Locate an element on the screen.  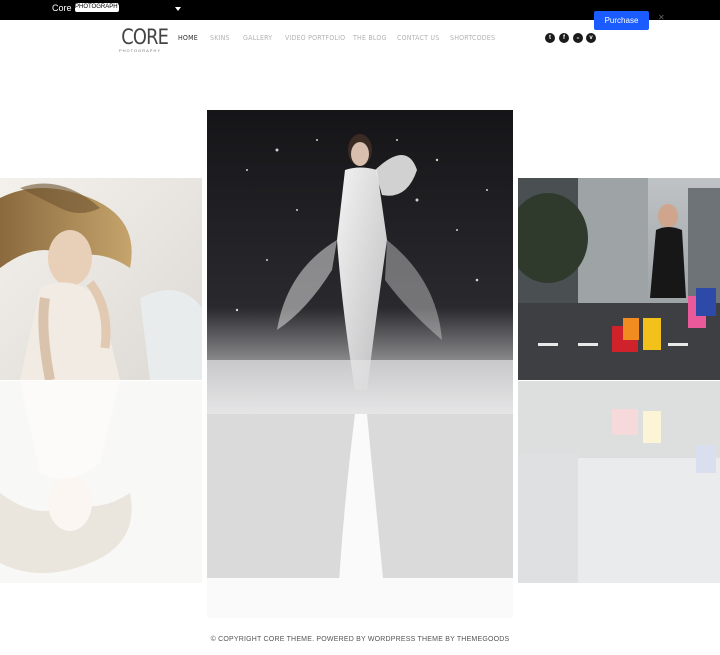
skin-select: PHOTOGRAPHY is located at coordinates (98, 7).